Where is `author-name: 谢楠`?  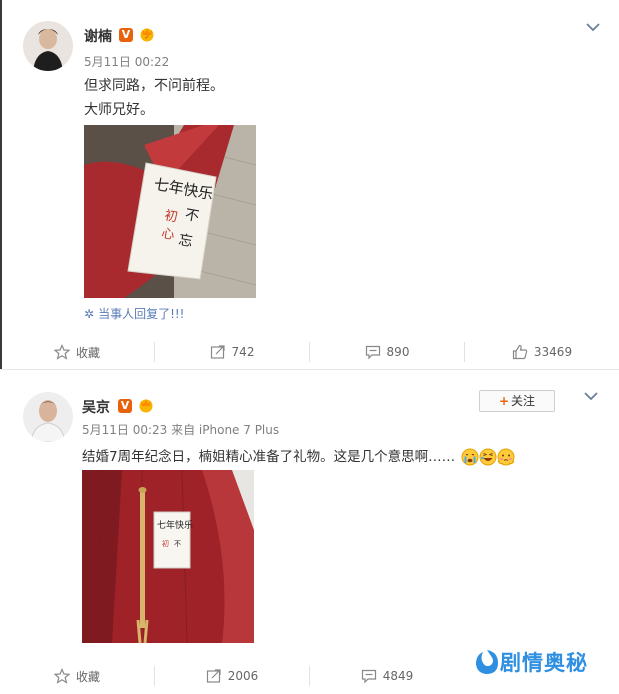
author-name: 谢楠 is located at coordinates (98, 36).